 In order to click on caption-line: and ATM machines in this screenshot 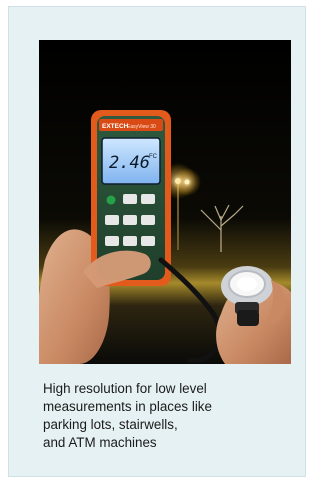, I will do `click(100, 442)`.